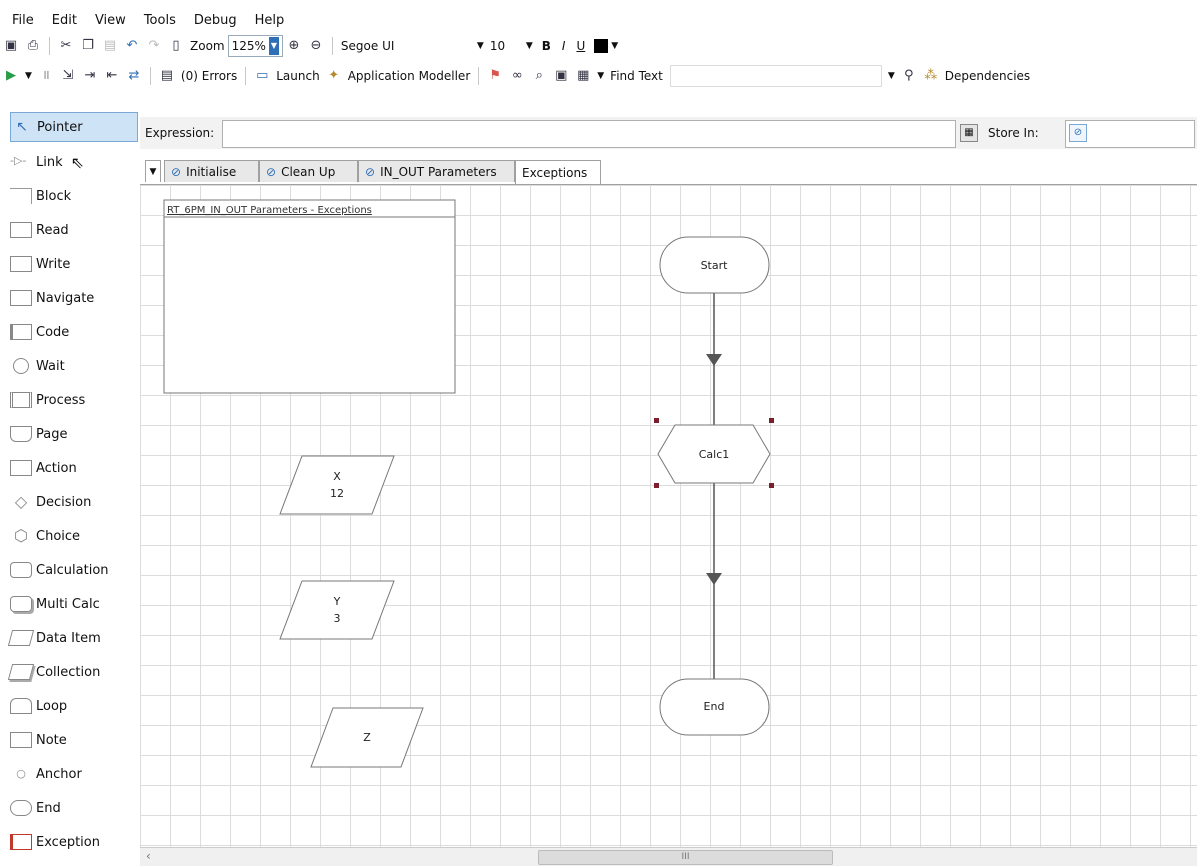  Describe the element at coordinates (409, 76) in the screenshot. I see `application-modeller-button: Application Modeller` at that location.